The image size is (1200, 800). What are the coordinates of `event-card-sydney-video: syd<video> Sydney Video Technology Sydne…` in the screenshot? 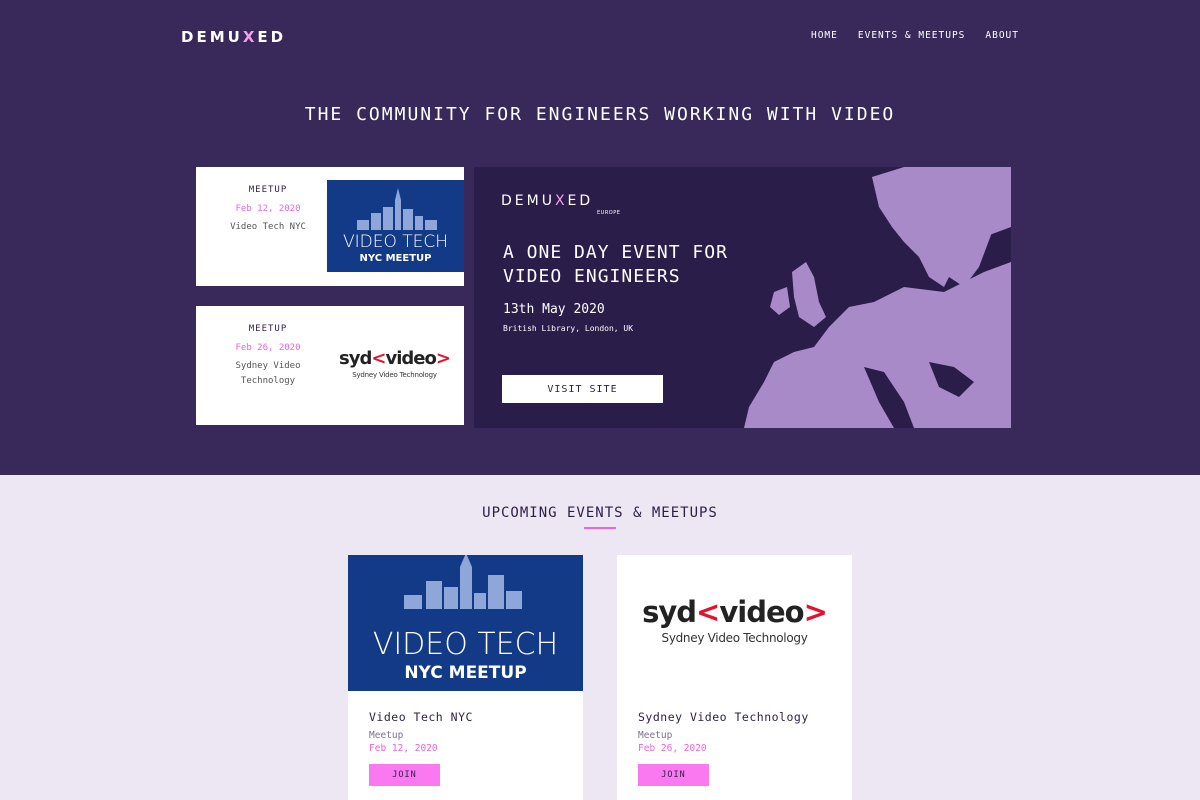 It's located at (734, 677).